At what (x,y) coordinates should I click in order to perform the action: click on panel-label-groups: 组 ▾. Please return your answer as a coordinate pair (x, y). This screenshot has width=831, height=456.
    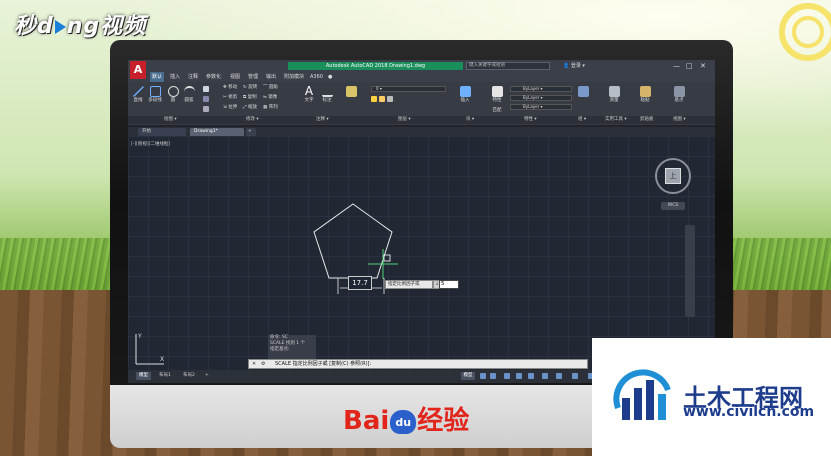
    Looking at the image, I should click on (582, 120).